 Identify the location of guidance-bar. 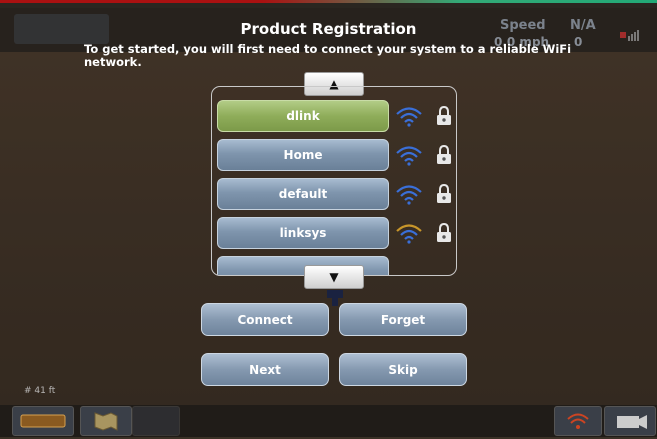
(328, 1).